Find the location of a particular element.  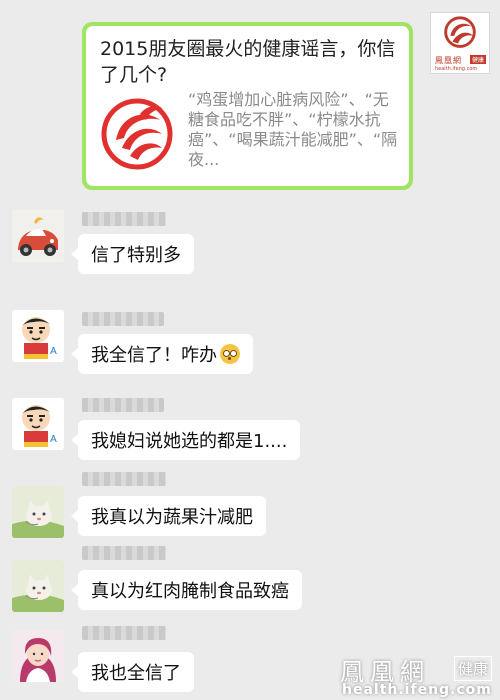

message-text: 信了特别多 is located at coordinates (136, 255).